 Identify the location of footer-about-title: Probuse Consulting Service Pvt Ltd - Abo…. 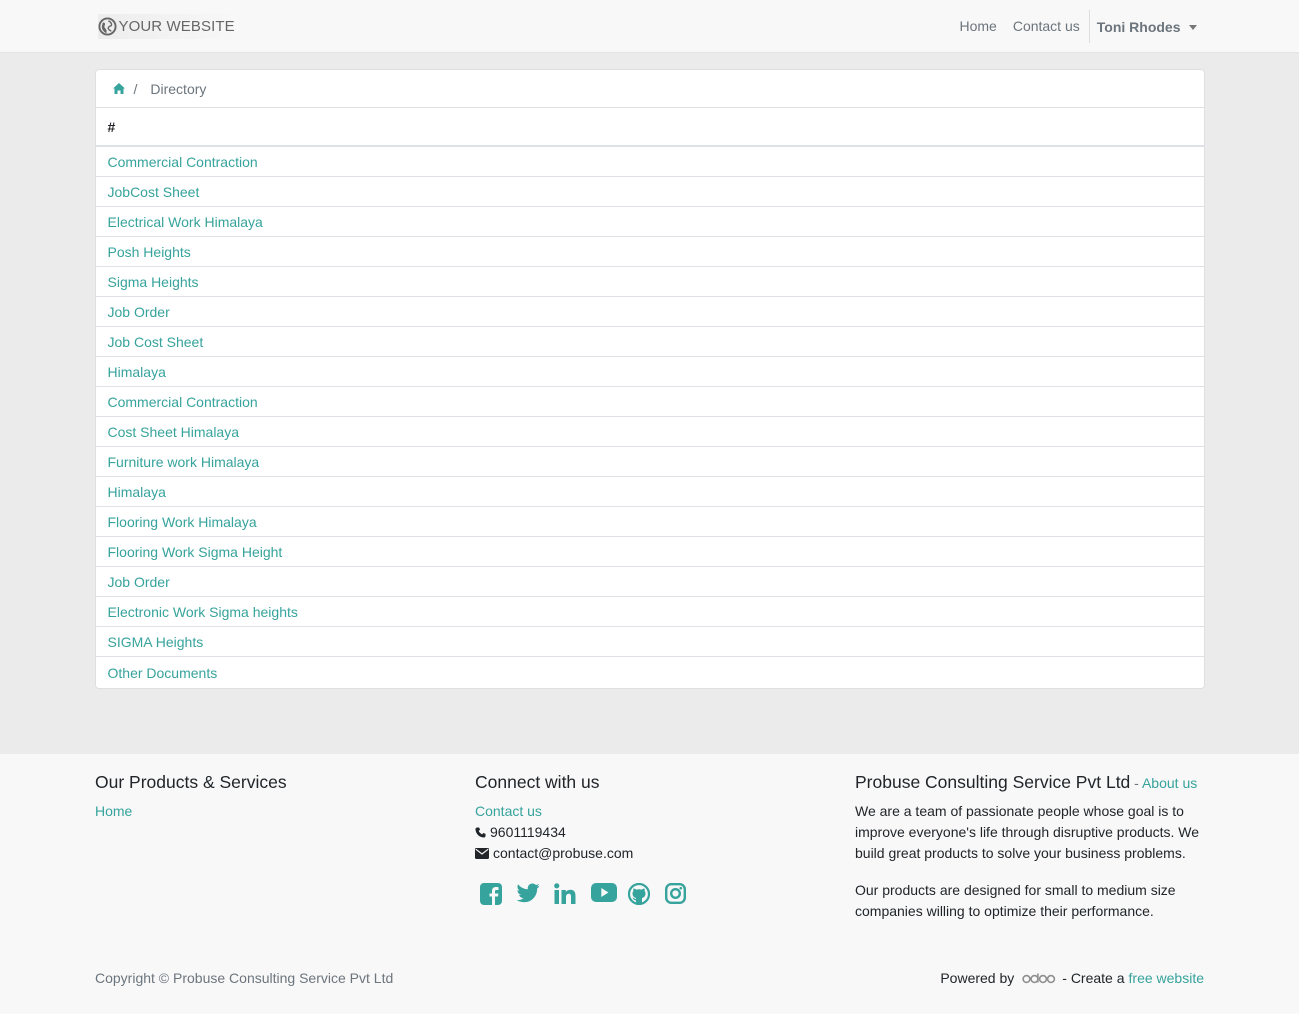
(1030, 782).